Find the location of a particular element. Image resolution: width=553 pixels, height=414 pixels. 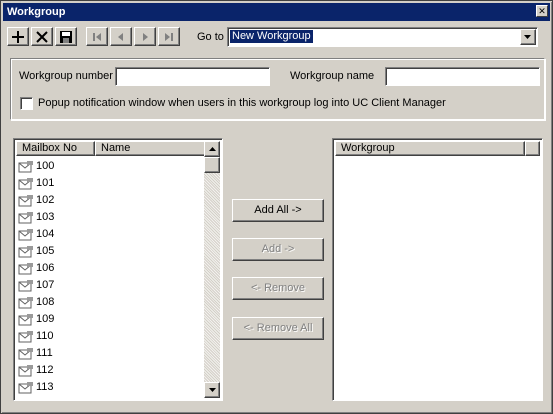

list-item: 110 is located at coordinates (36, 336).